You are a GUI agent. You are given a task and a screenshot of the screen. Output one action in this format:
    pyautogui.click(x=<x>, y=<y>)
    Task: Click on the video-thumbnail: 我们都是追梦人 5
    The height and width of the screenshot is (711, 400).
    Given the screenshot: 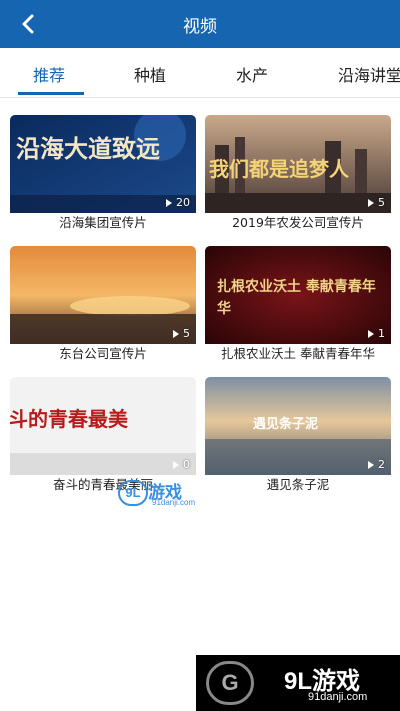 What is the action you would take?
    pyautogui.click(x=298, y=164)
    